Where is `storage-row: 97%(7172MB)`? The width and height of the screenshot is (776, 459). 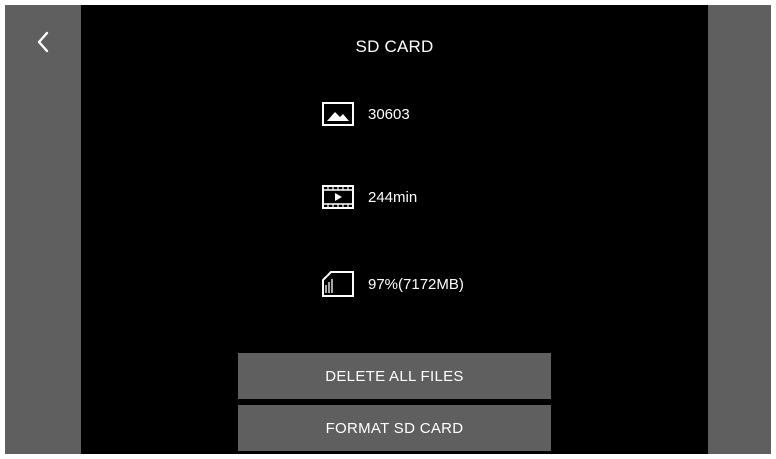
storage-row: 97%(7172MB) is located at coordinates (393, 284).